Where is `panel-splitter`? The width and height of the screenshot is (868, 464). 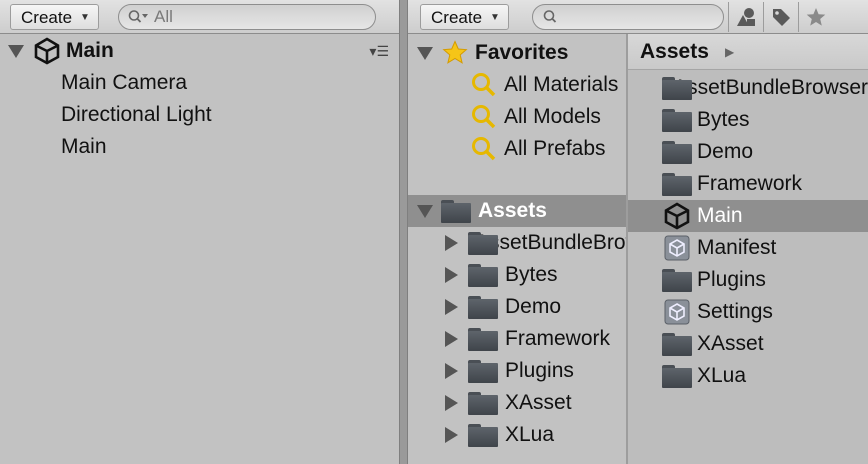
panel-splitter is located at coordinates (403, 232).